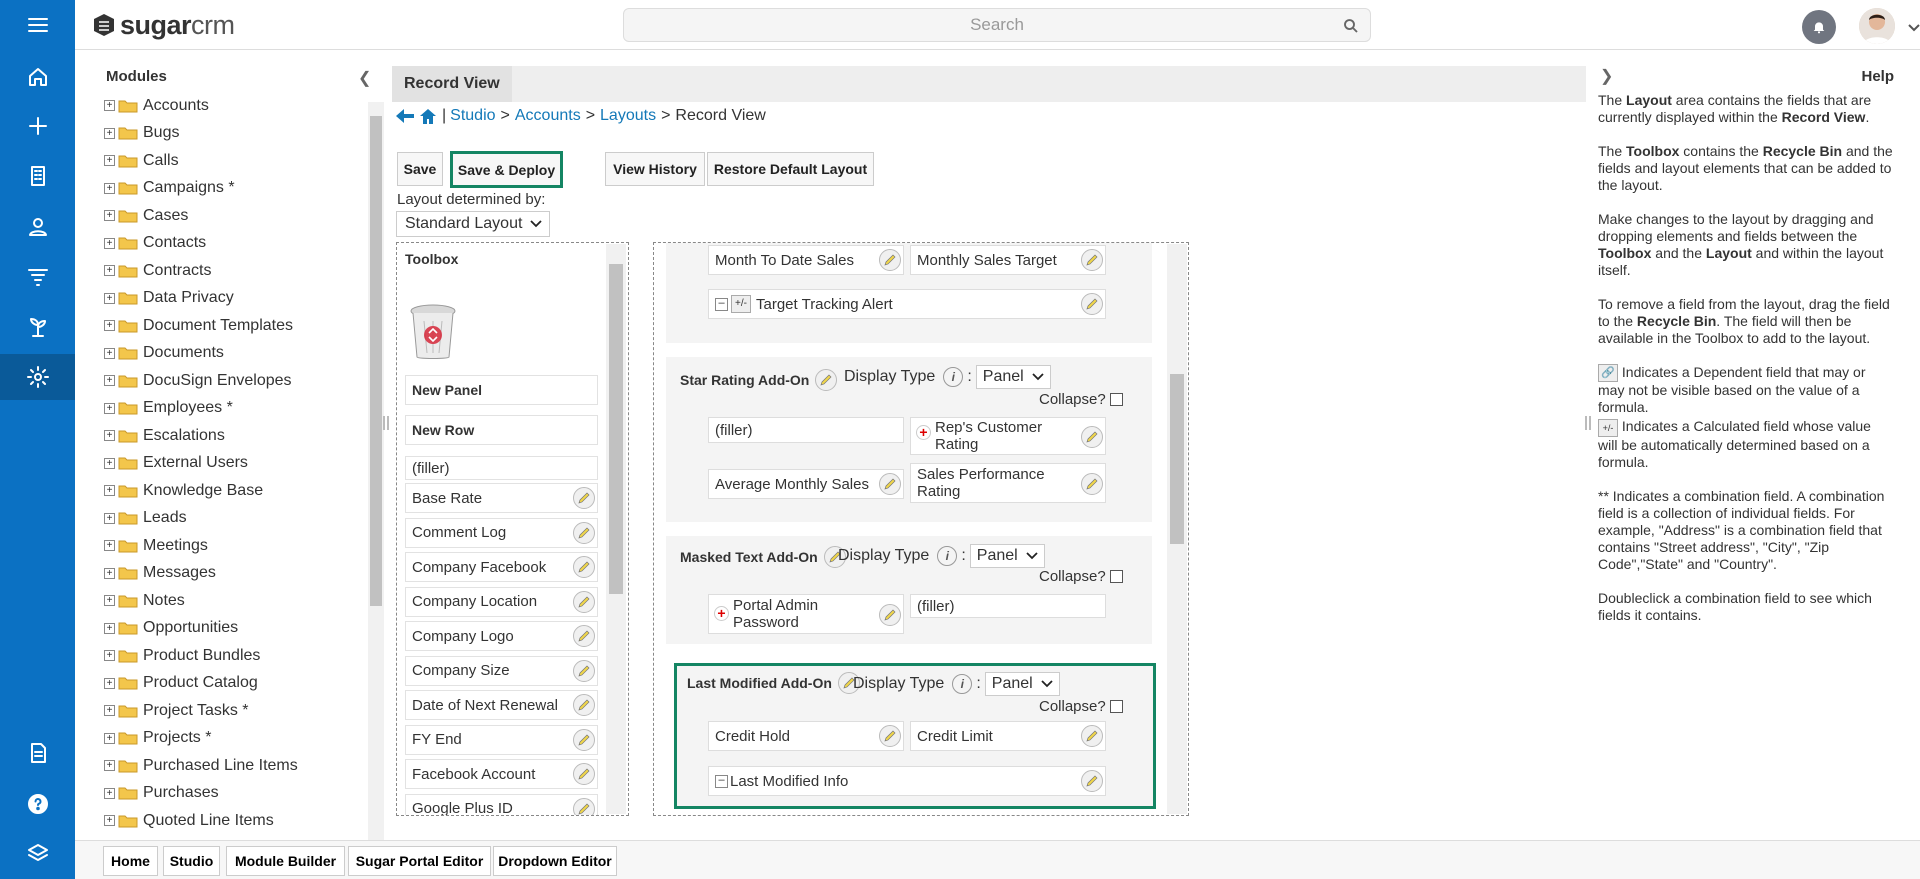  Describe the element at coordinates (37, 77) in the screenshot. I see `home-icon` at that location.